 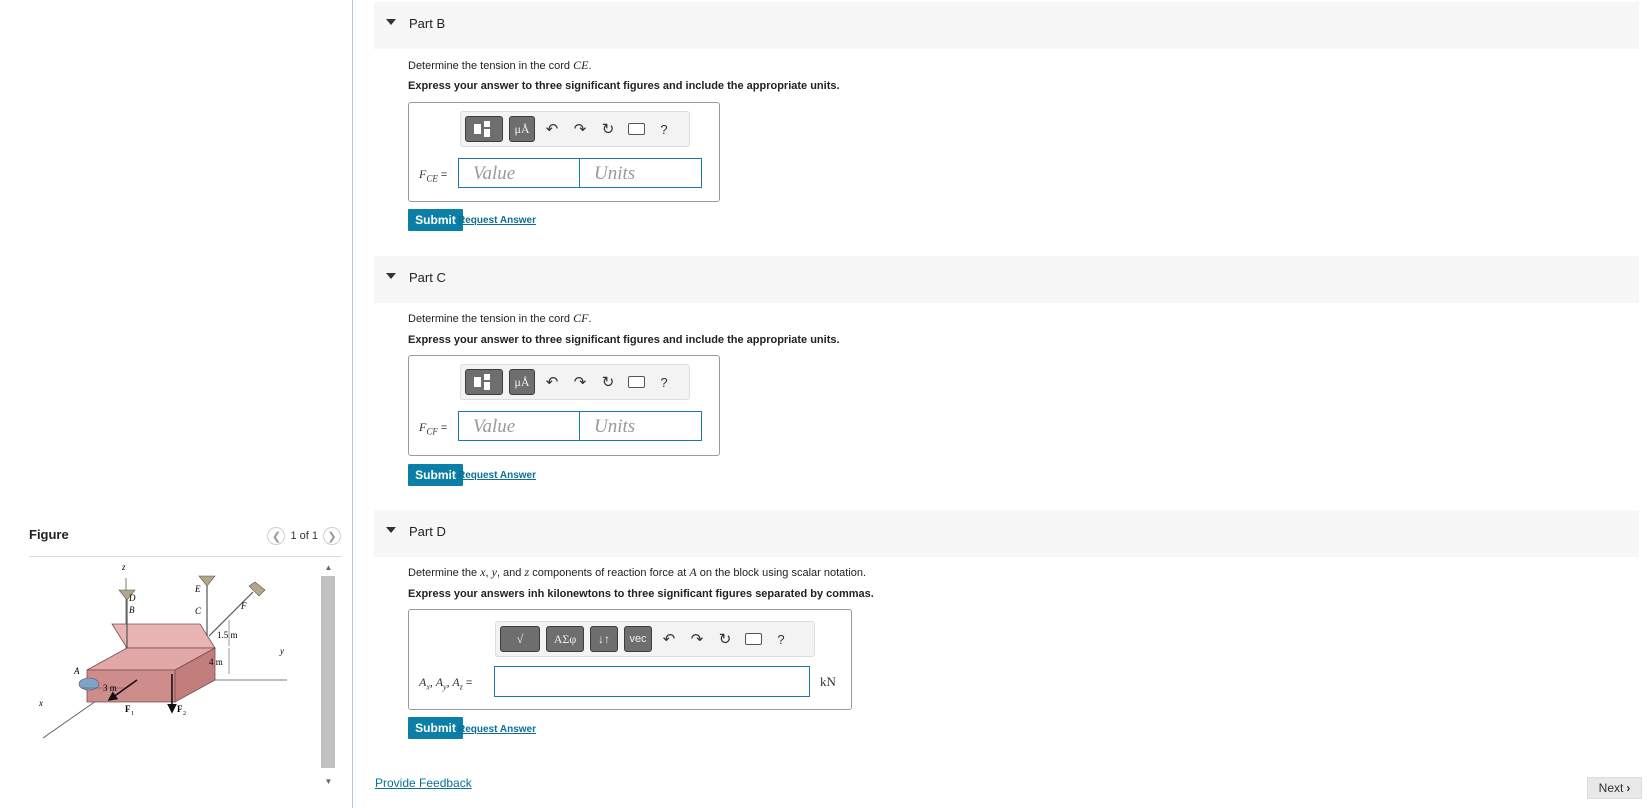 What do you see at coordinates (132, 610) in the screenshot?
I see `label-B: B` at bounding box center [132, 610].